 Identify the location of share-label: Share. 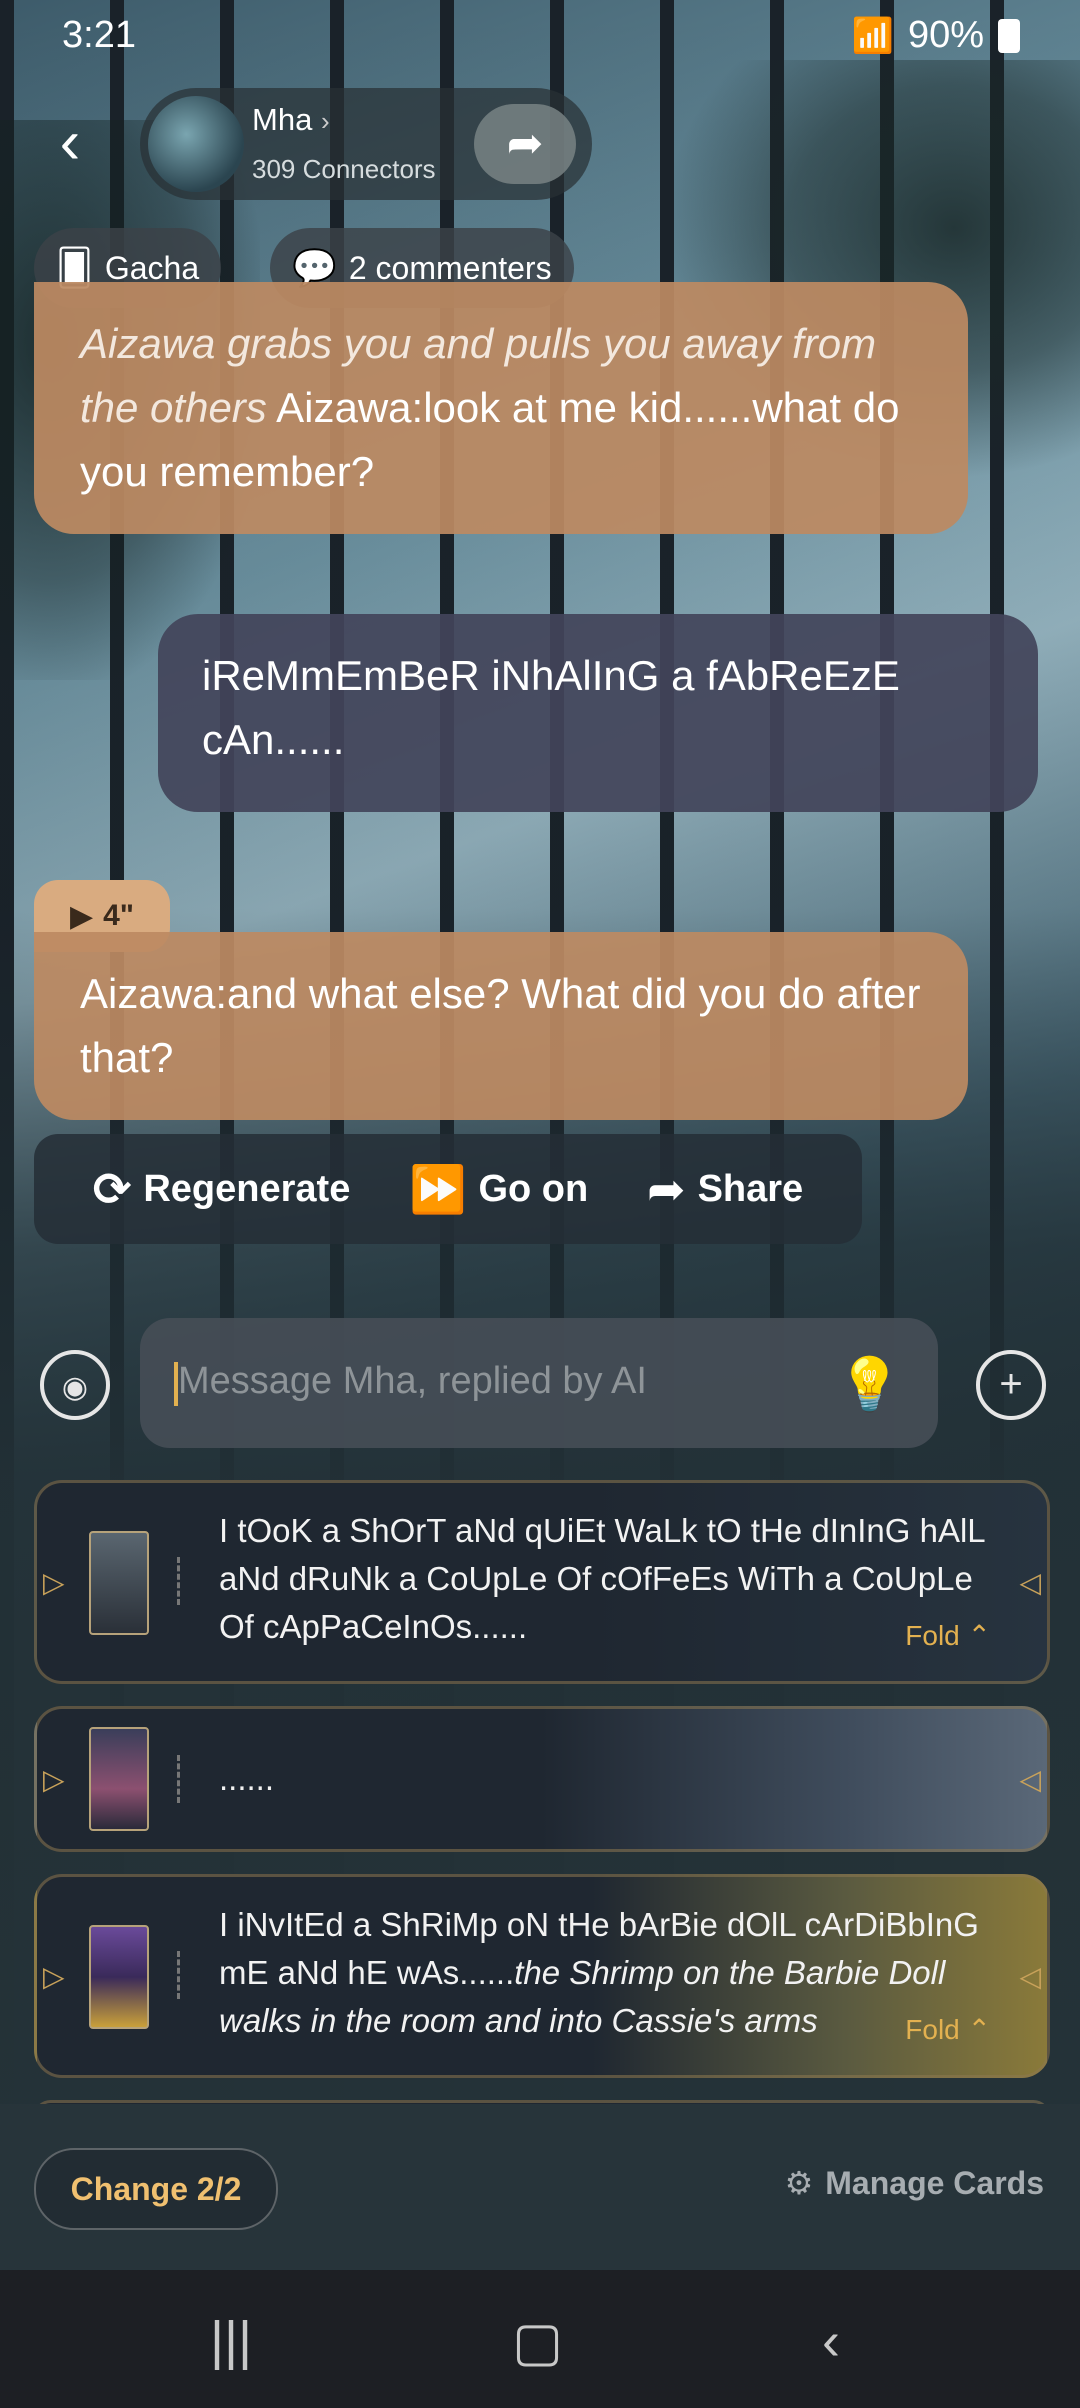
(750, 1188).